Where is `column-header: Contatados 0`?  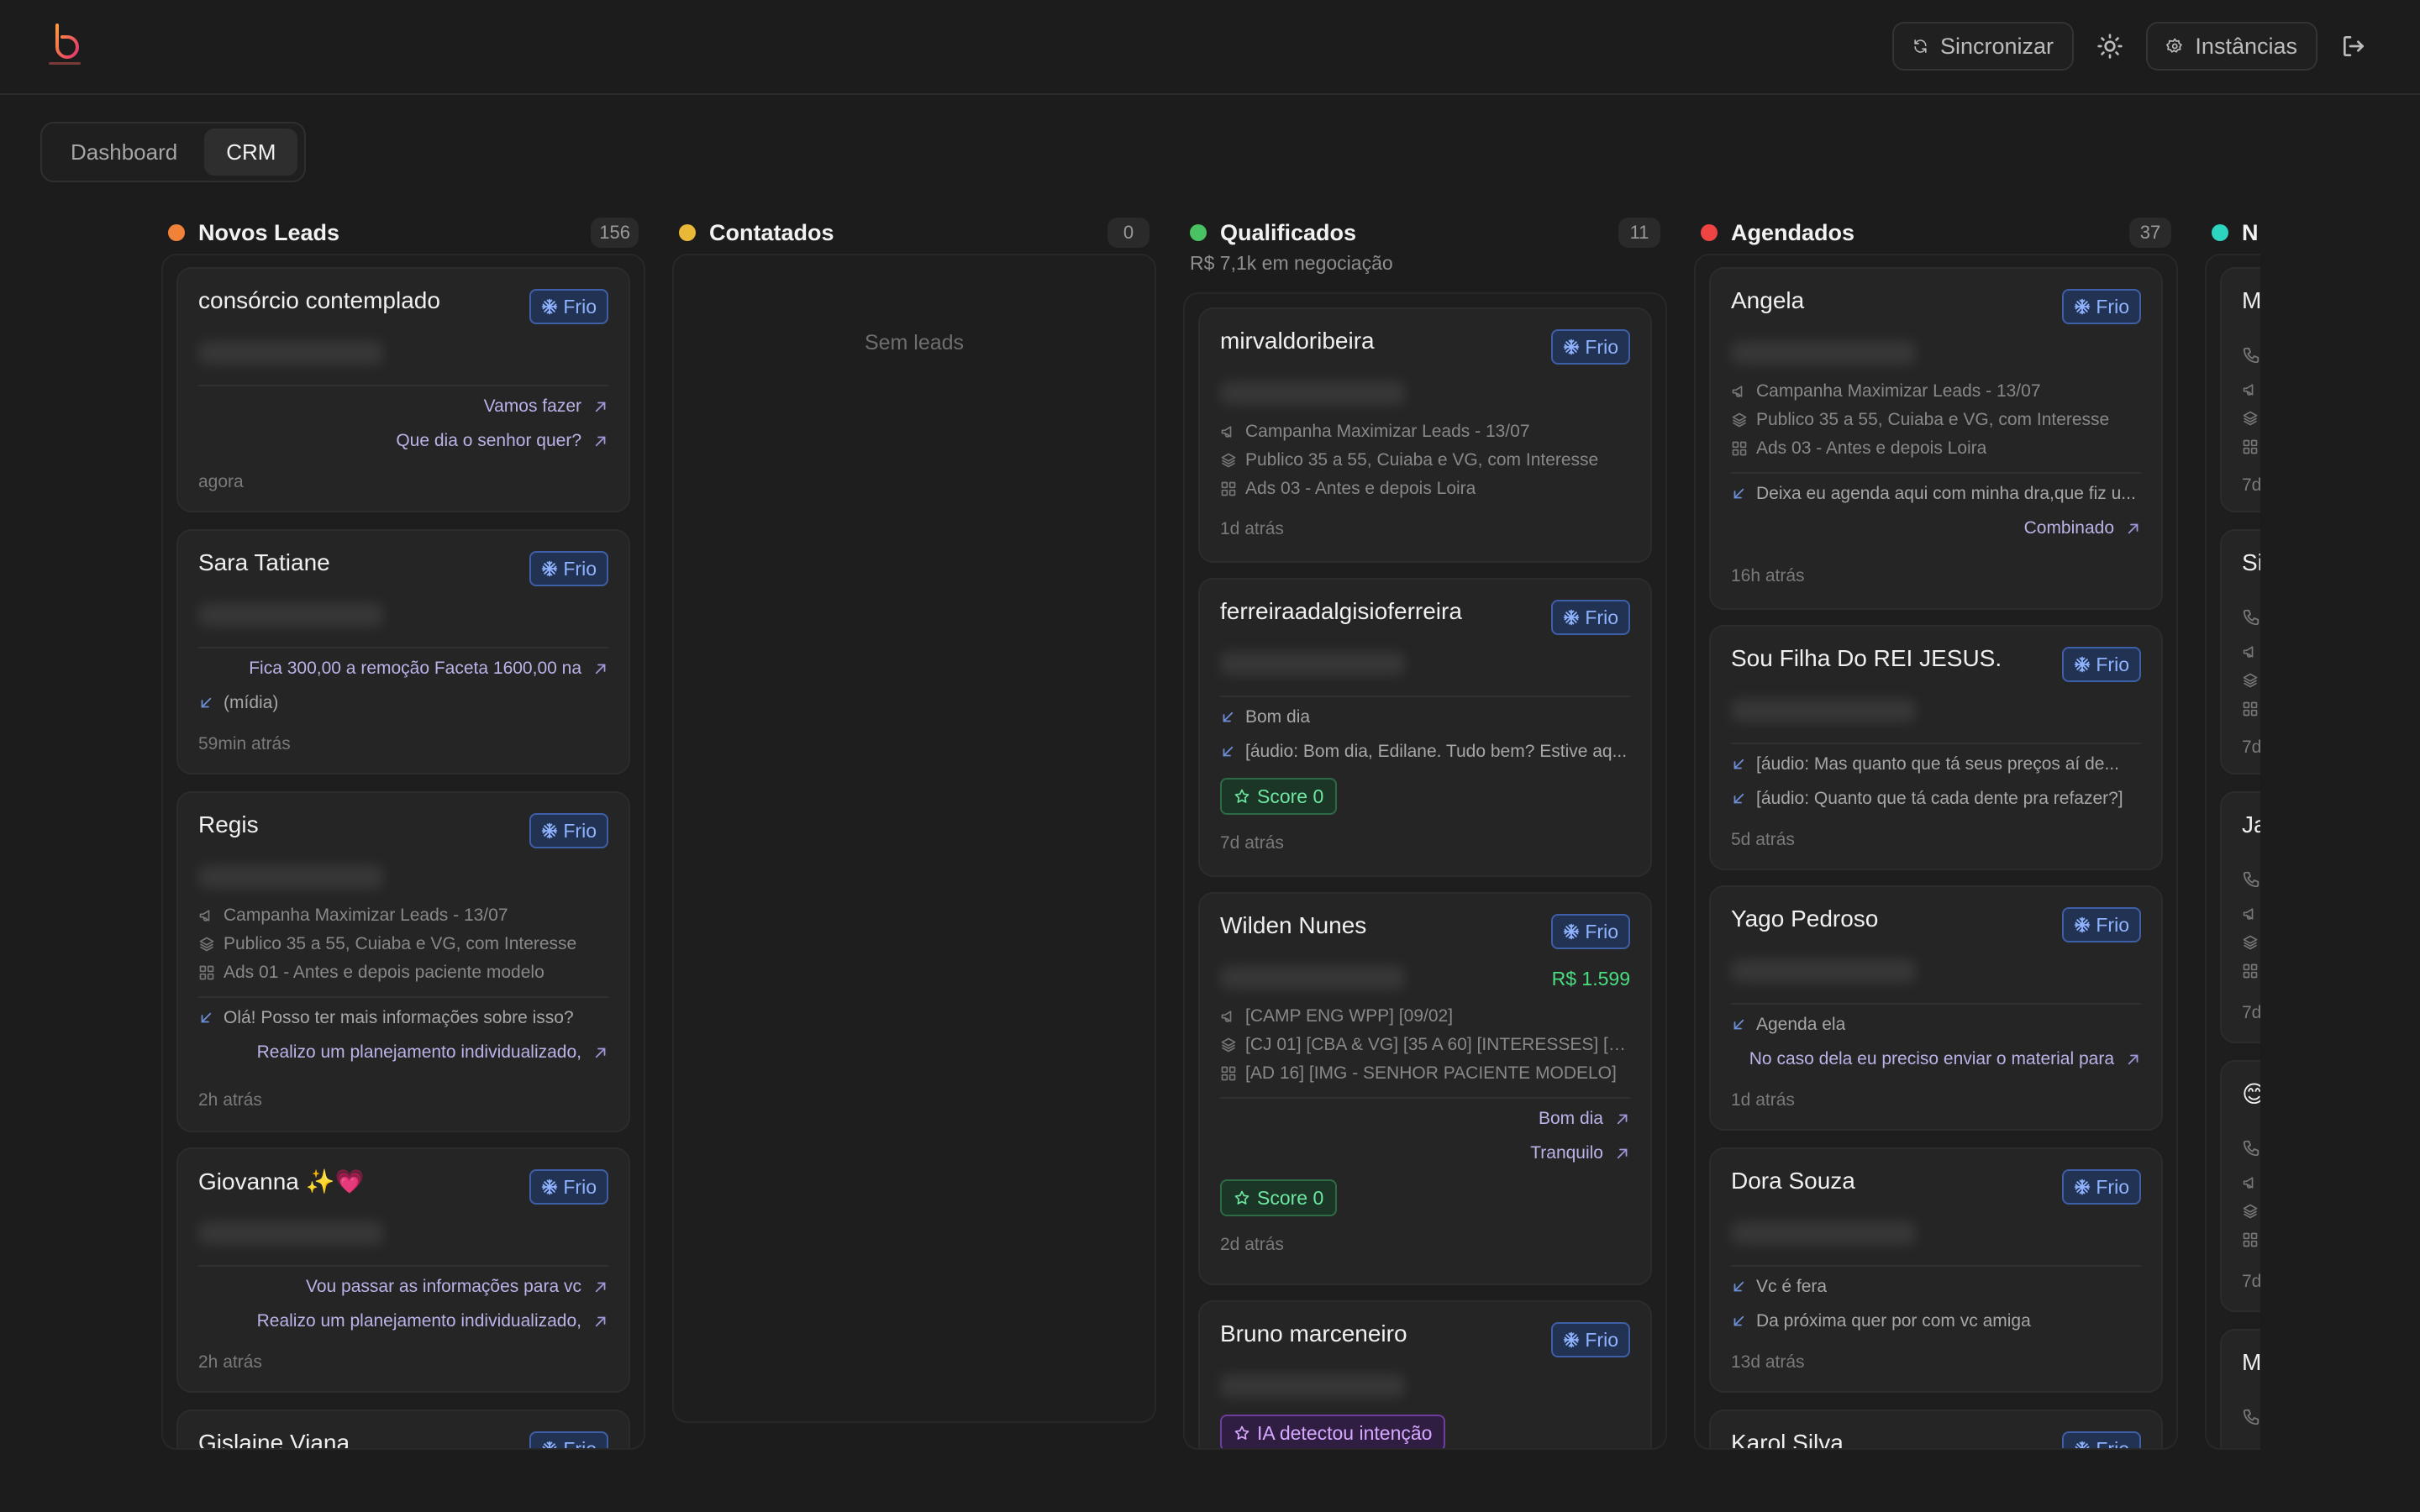
column-header: Contatados 0 is located at coordinates (917, 233).